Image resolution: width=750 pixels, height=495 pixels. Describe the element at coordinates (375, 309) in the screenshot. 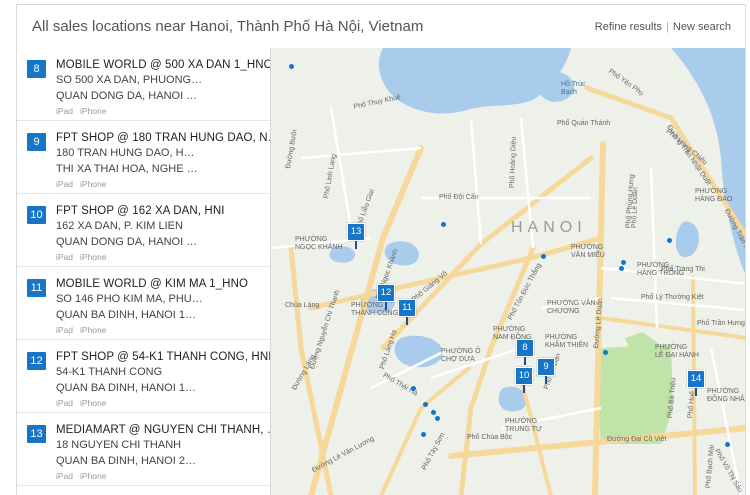

I see `map-label-phuong-thanh-cong: PHƯỜNG THÀNH CÔNG` at that location.